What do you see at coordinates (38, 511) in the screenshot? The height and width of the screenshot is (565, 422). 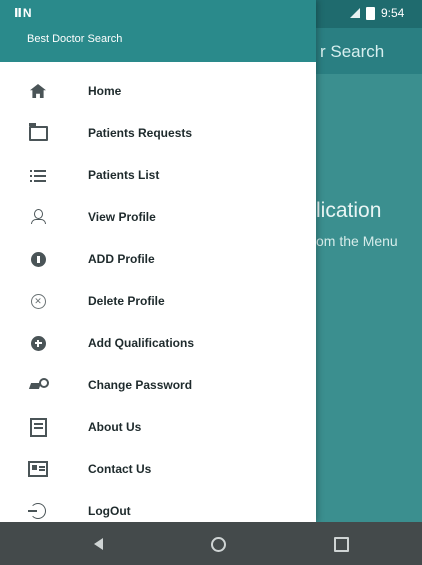 I see `logout-icon` at bounding box center [38, 511].